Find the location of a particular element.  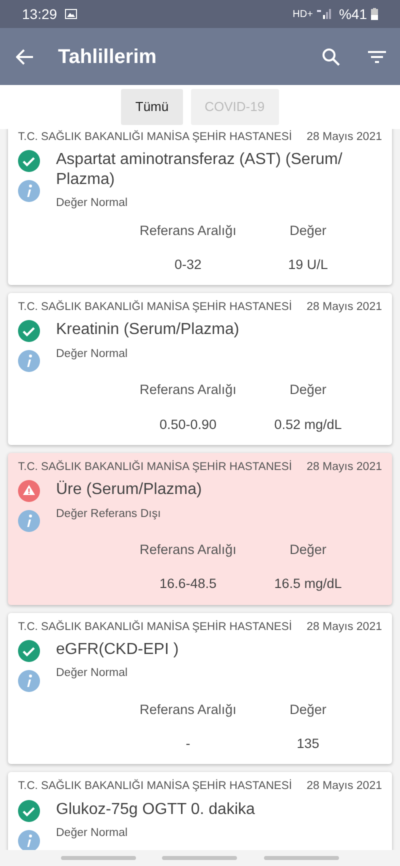

filter-icon is located at coordinates (377, 57).